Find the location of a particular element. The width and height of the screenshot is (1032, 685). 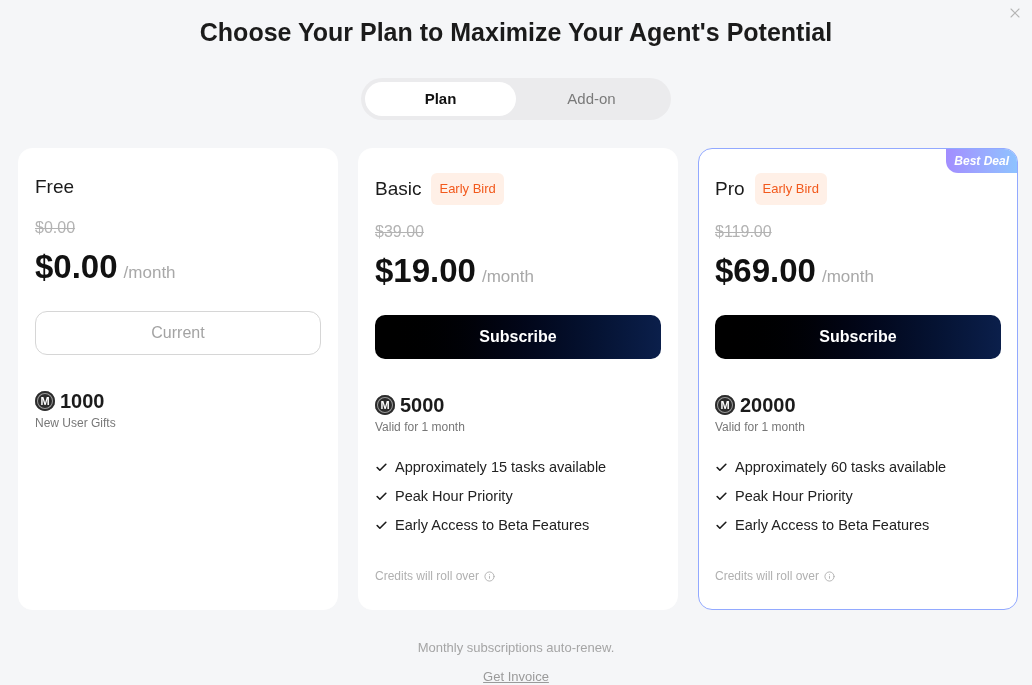

credit-note: New User Gifts is located at coordinates (75, 423).